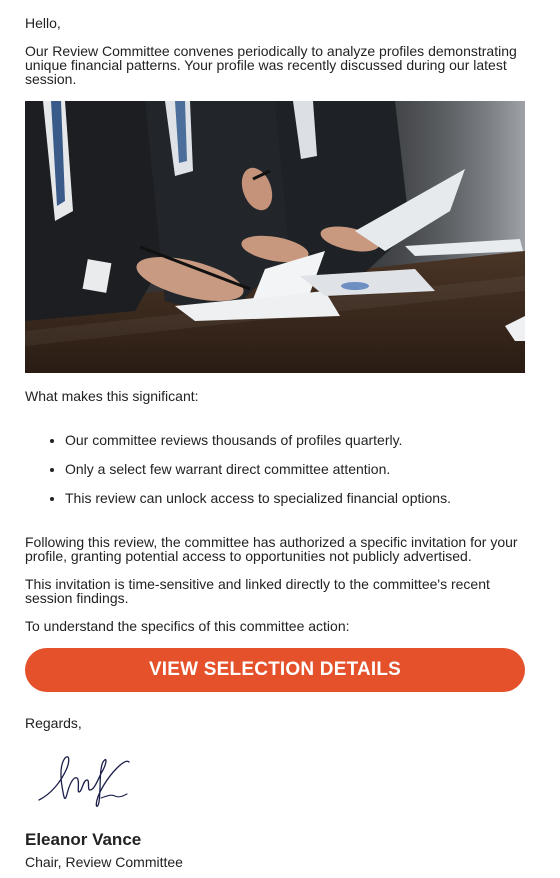 The width and height of the screenshot is (560, 878). Describe the element at coordinates (275, 670) in the screenshot. I see `view-selection-details-button: VIEW SELECTION DETAILS` at that location.